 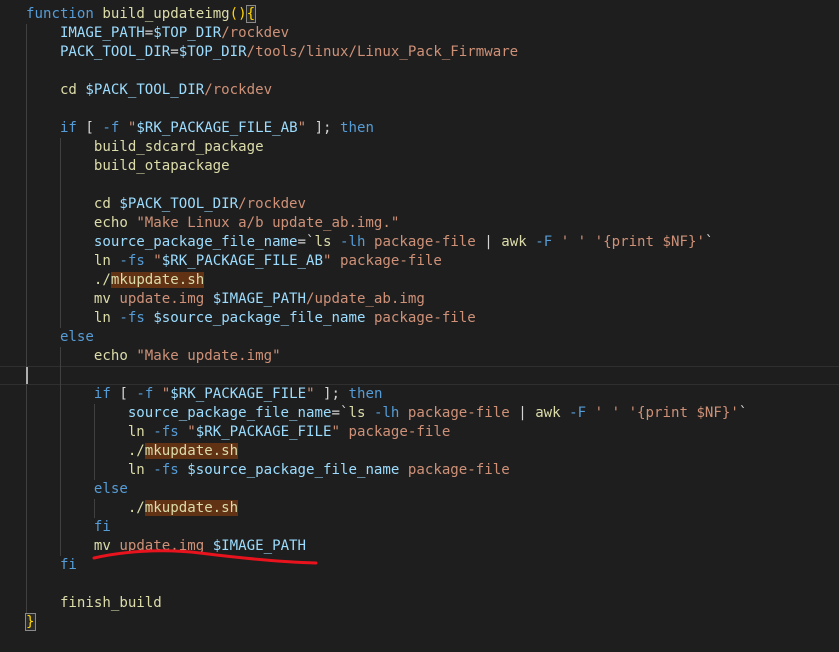 I want to click on code-line-2: IMAGE_PATH=$TOP_DIR/rockdev, so click(x=419, y=33).